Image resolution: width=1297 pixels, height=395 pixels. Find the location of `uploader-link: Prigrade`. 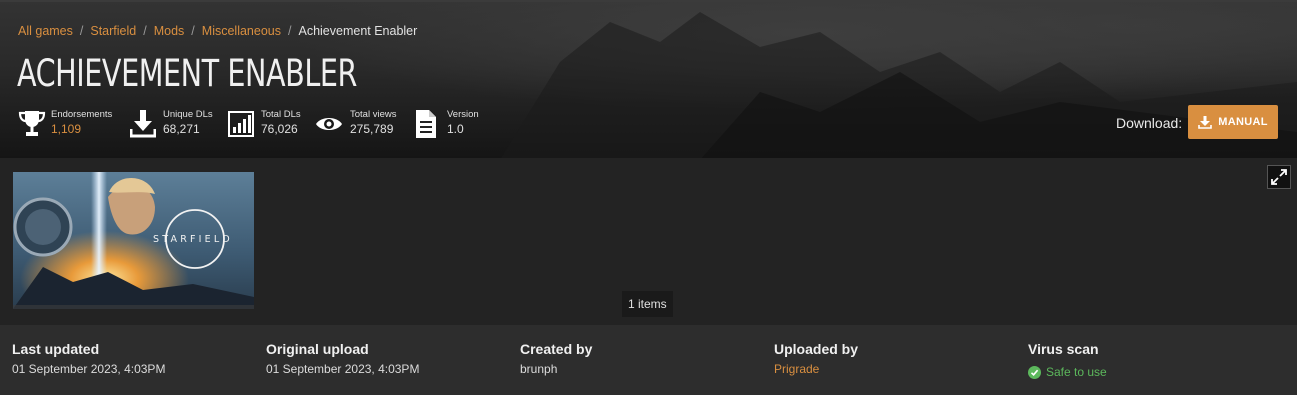

uploader-link: Prigrade is located at coordinates (816, 369).